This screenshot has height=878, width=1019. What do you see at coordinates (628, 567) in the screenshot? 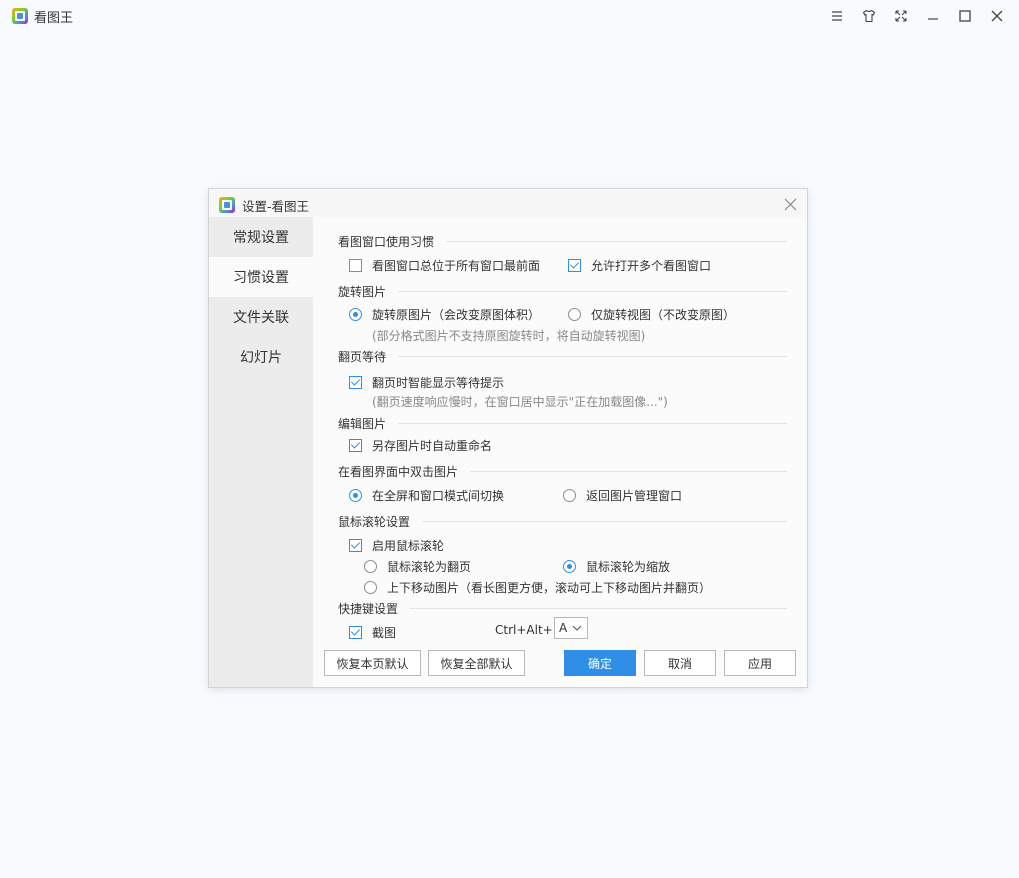
I see `option-label: 鼠标滚轮为缩放` at bounding box center [628, 567].